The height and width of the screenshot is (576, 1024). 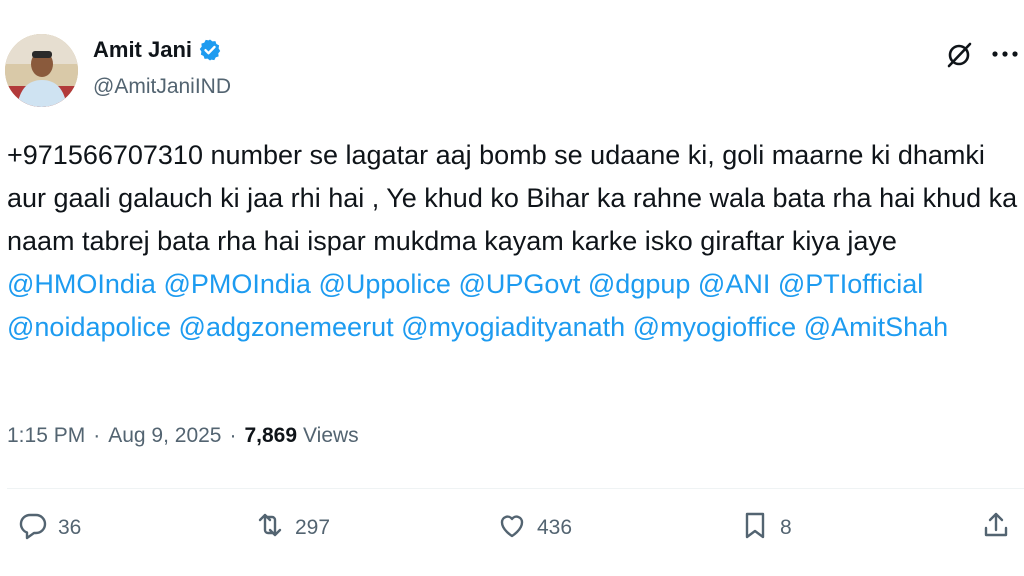 What do you see at coordinates (286, 327) in the screenshot?
I see `mention-link: @adgzonemeerut` at bounding box center [286, 327].